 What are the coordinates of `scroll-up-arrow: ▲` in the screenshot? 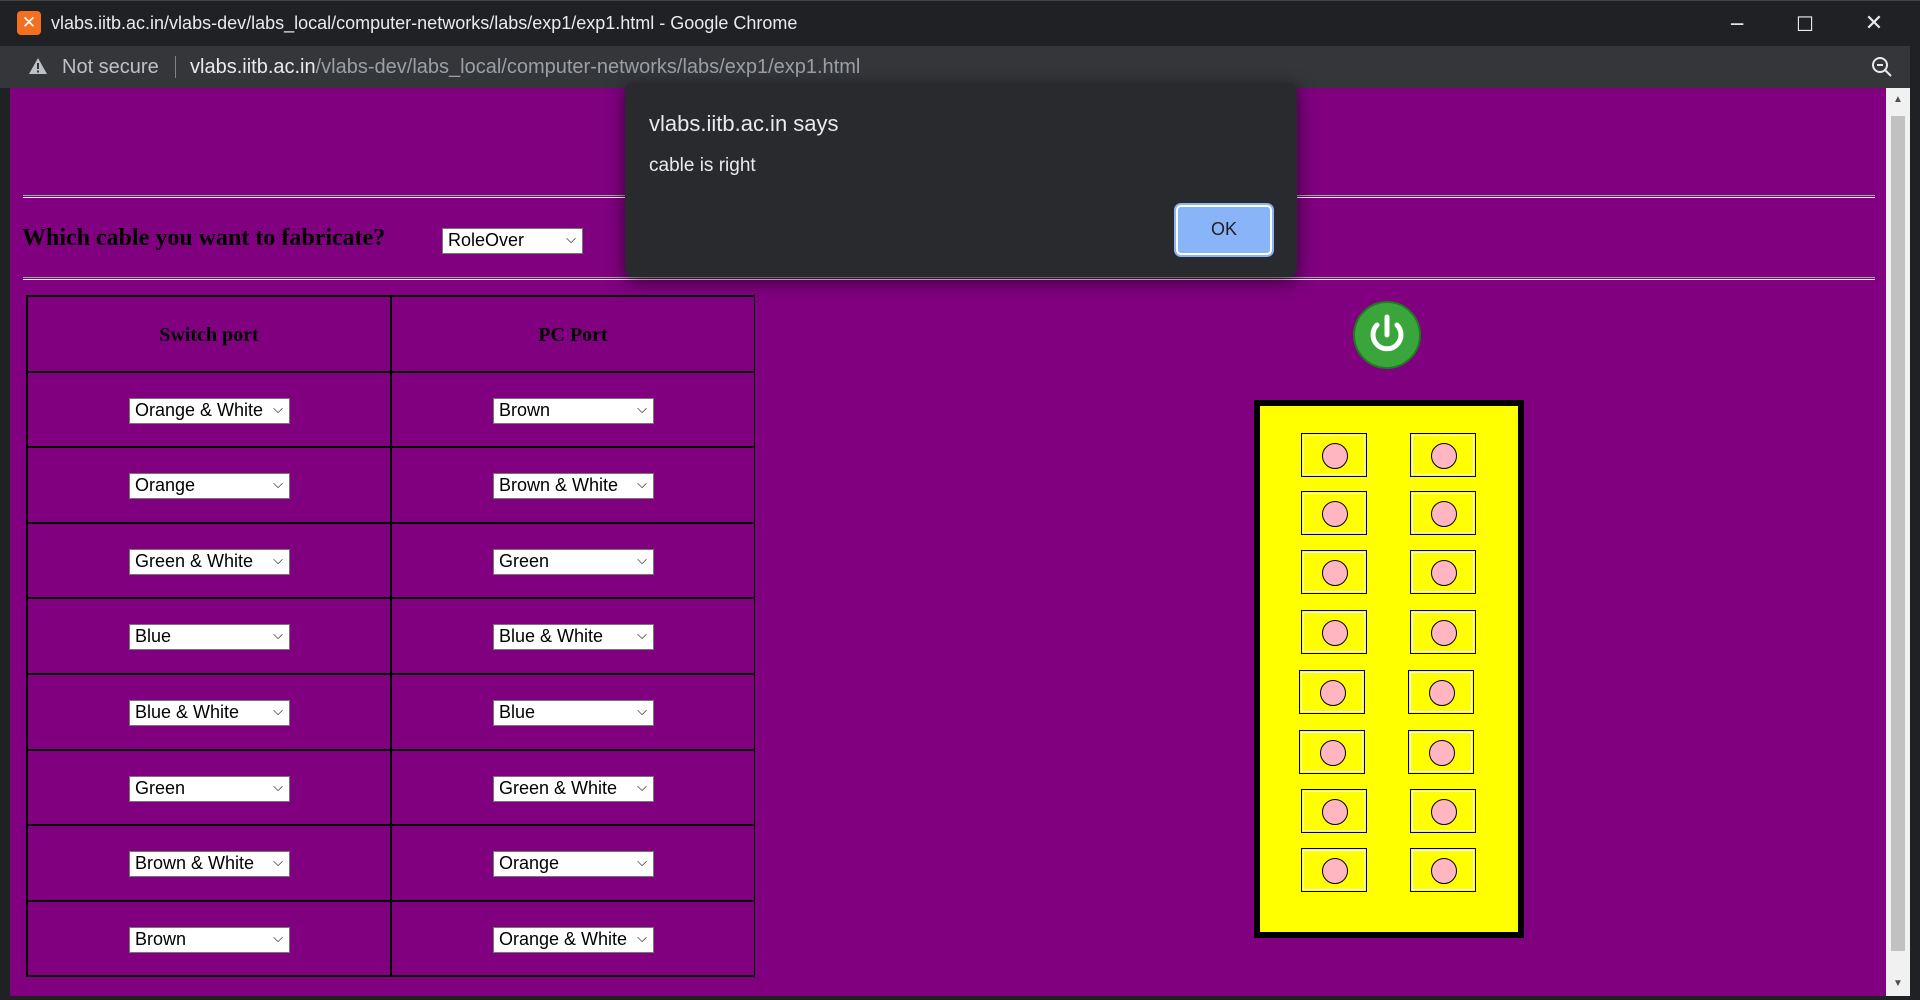 It's located at (1898, 100).